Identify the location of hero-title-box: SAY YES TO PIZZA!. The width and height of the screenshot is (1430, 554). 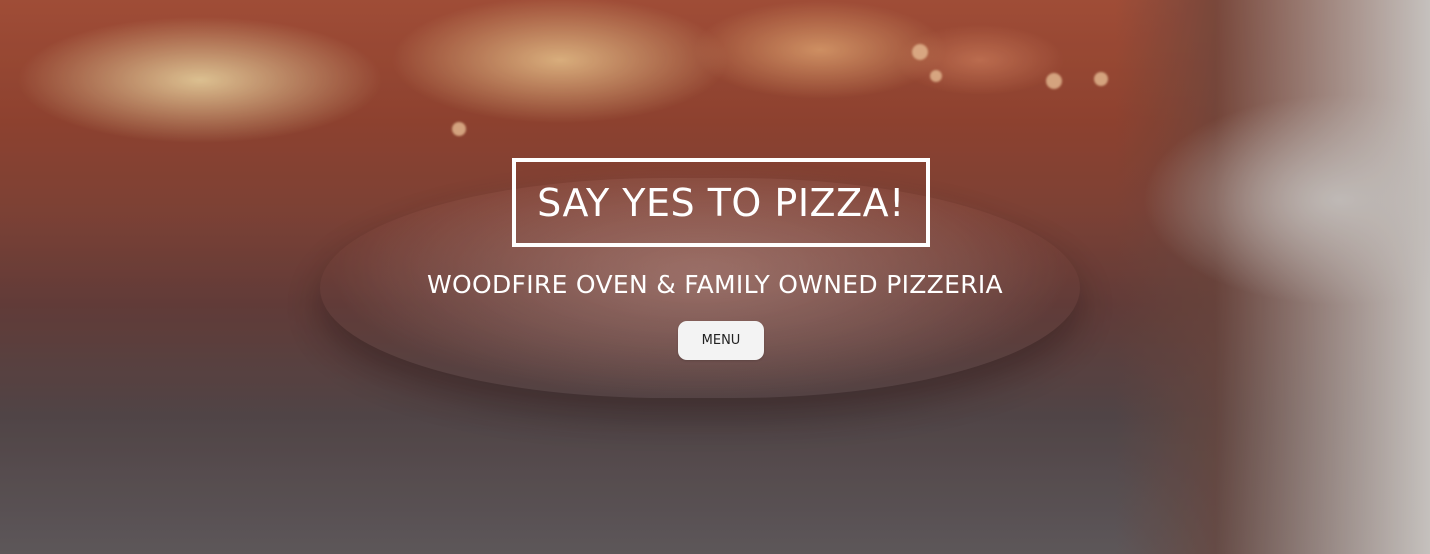
(721, 202).